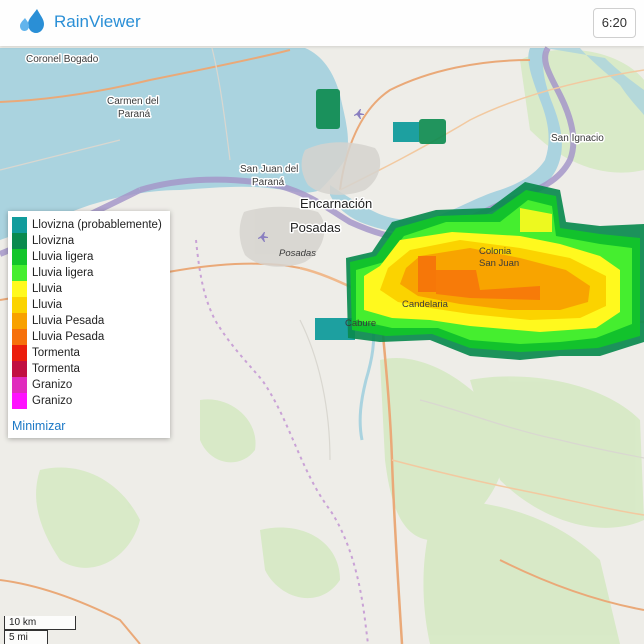 This screenshot has height=644, width=644. What do you see at coordinates (614, 23) in the screenshot?
I see `time-indicator: 6:20` at bounding box center [614, 23].